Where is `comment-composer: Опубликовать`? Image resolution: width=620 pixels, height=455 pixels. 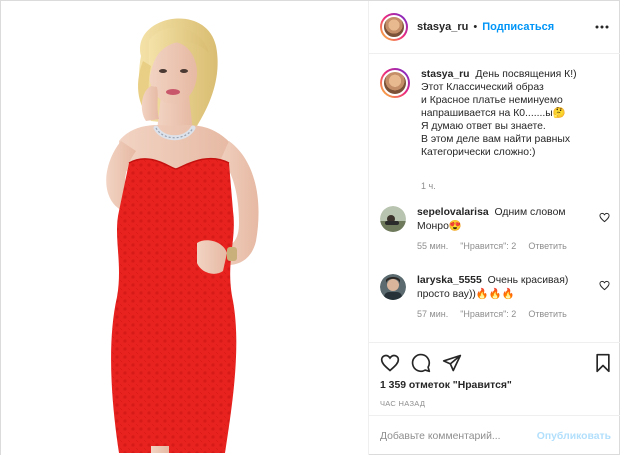 comment-composer: Опубликовать is located at coordinates (494, 435).